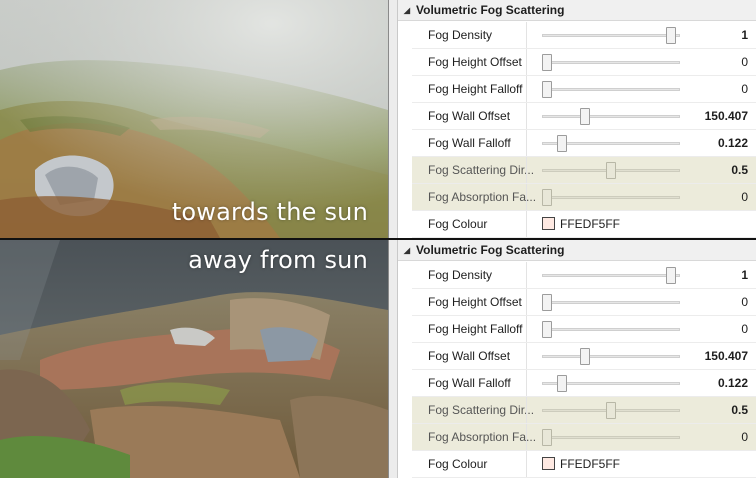  I want to click on section-title: Volumetric Fog Scattering, so click(490, 10).